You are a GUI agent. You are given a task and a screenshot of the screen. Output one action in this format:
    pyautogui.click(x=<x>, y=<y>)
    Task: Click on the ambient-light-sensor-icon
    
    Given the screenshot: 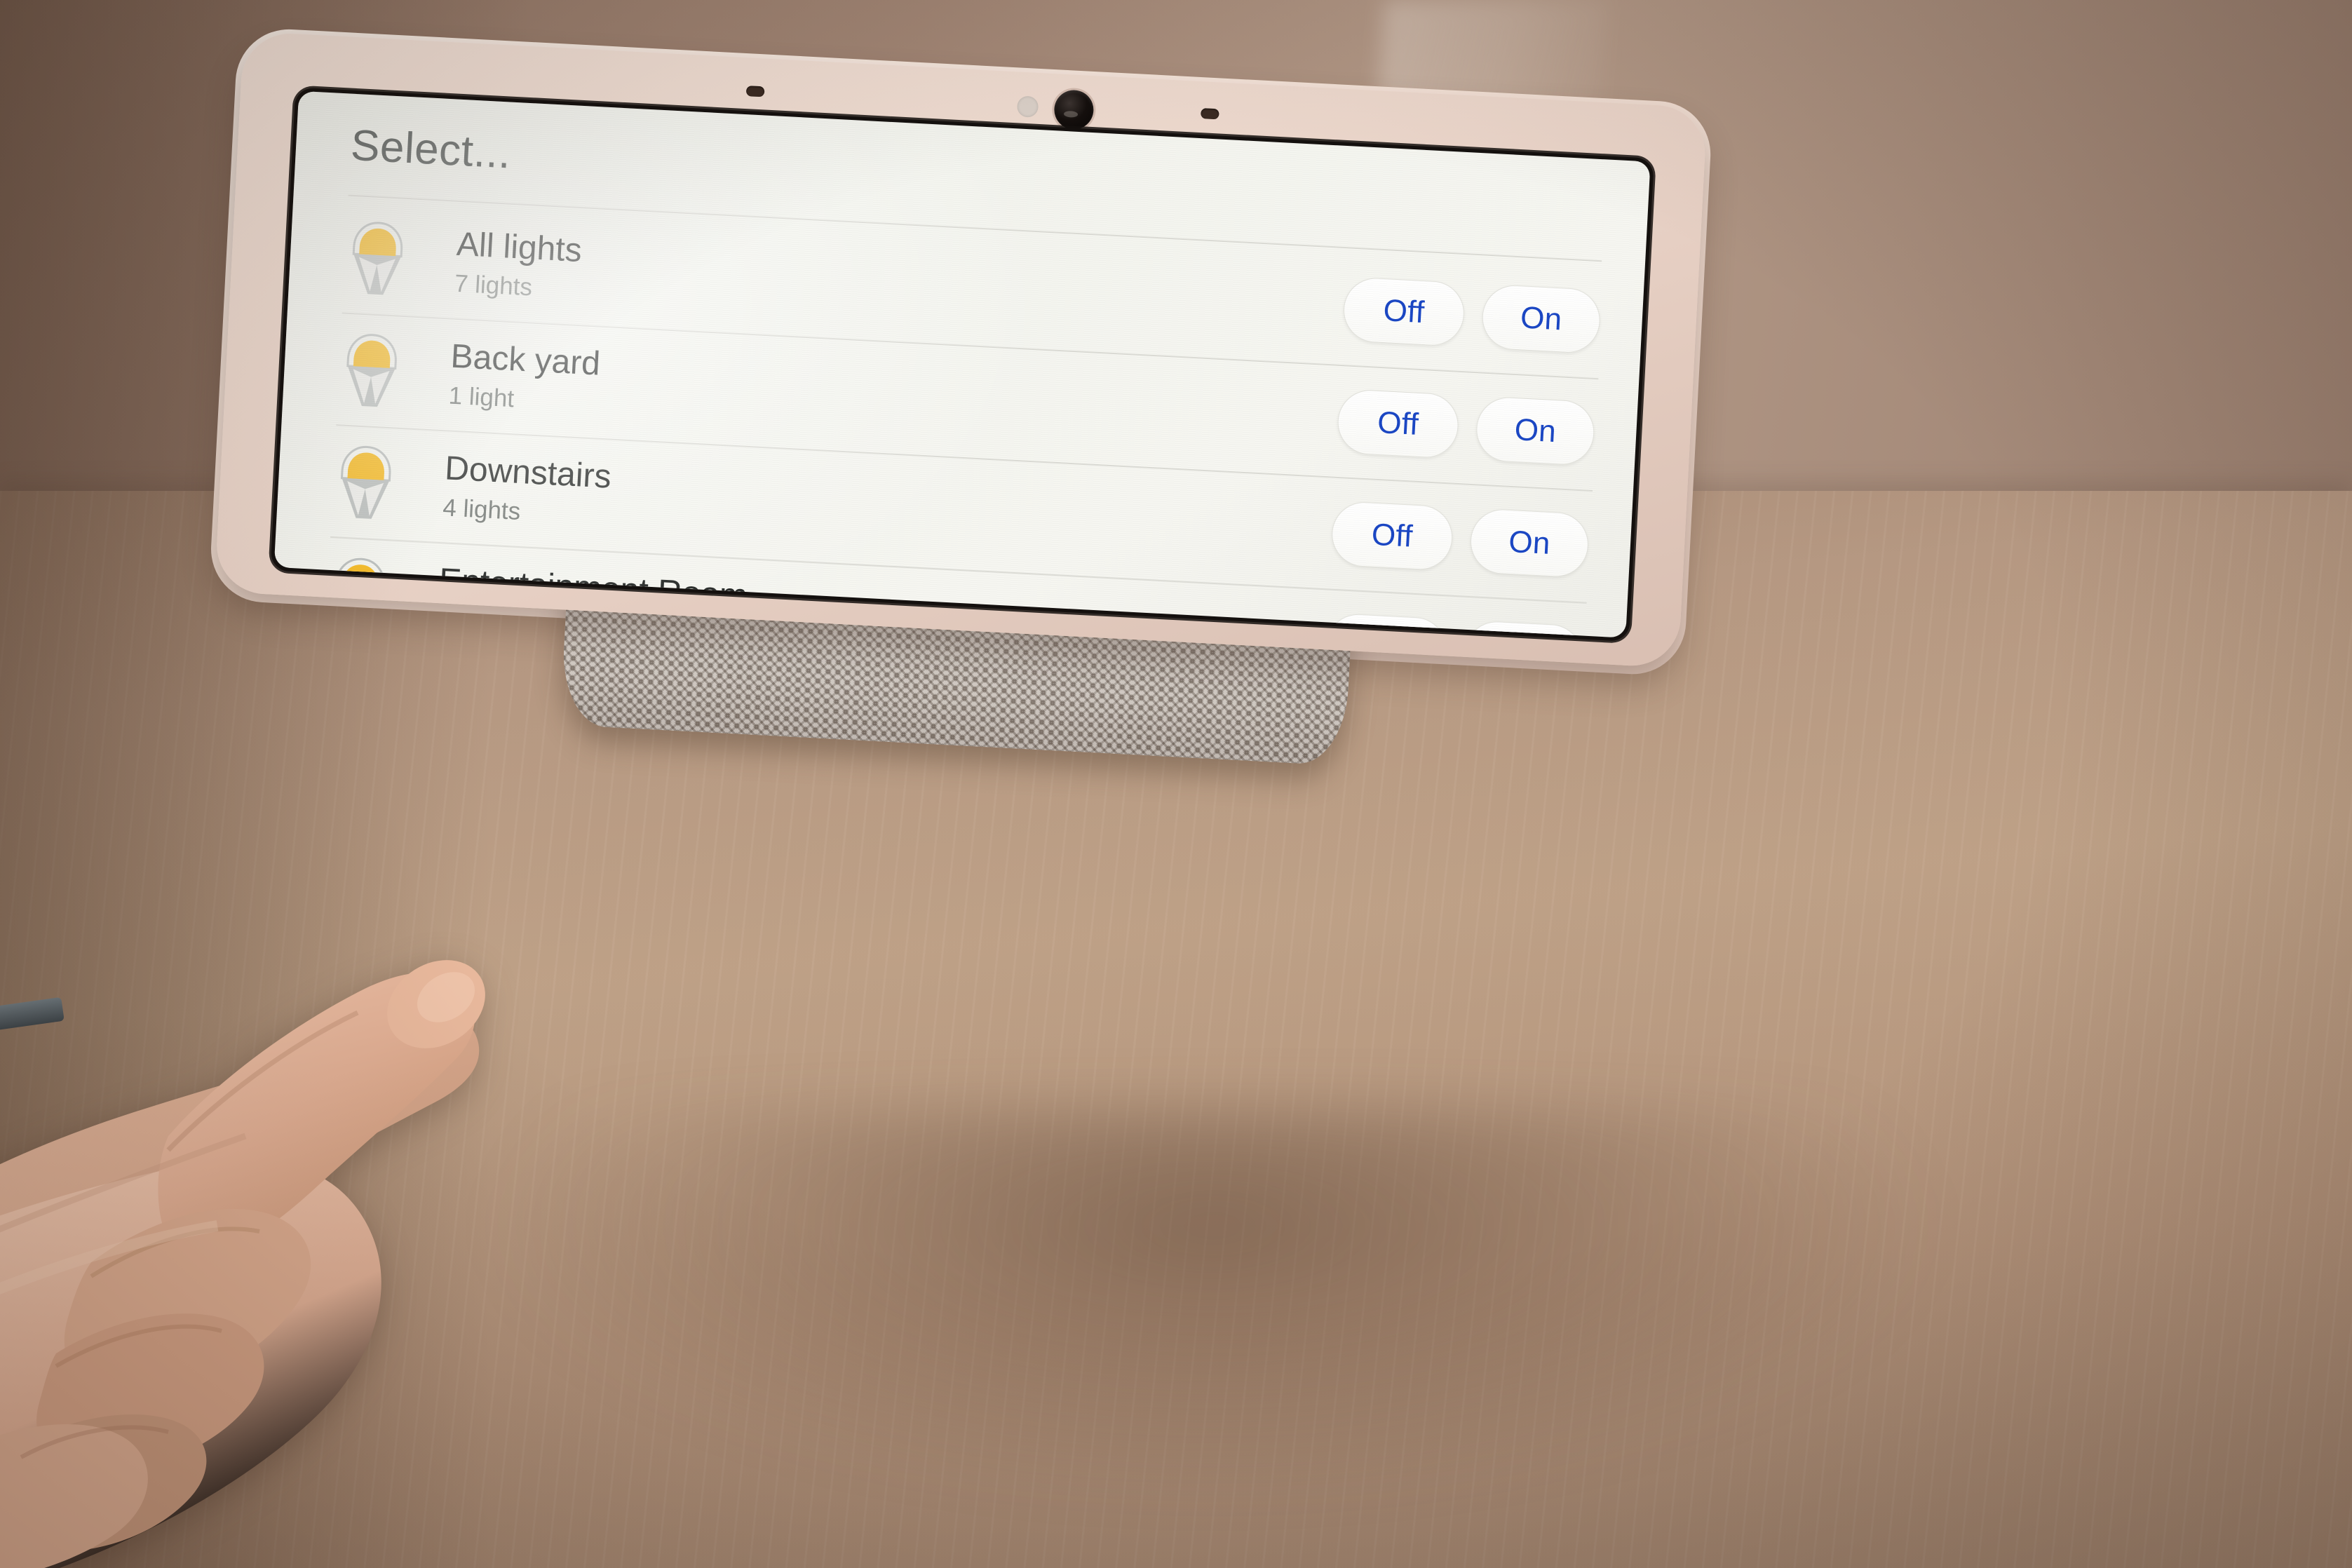 What is the action you would take?
    pyautogui.click(x=1027, y=106)
    